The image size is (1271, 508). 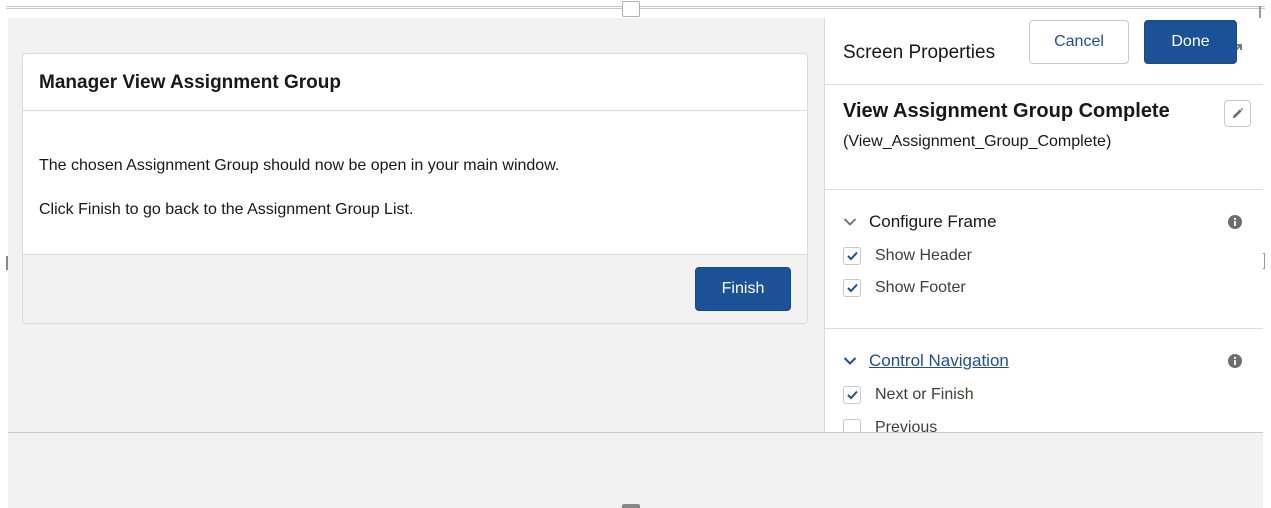 What do you see at coordinates (933, 221) in the screenshot?
I see `configure-frame-heading: Configure Frame` at bounding box center [933, 221].